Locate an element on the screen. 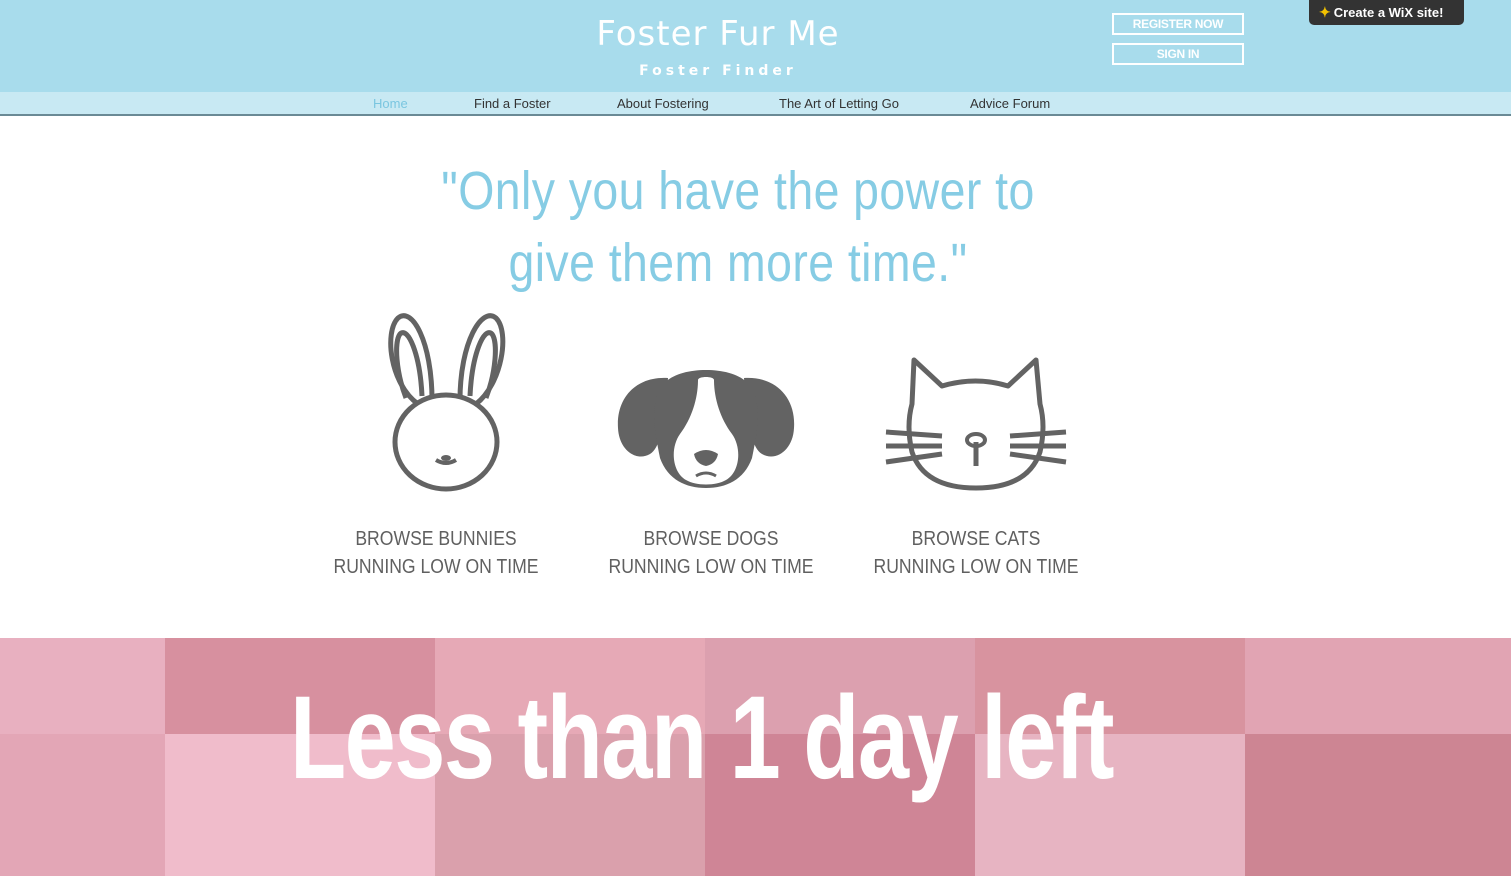  browse-bunnies-title: BROWSE BUNNIES is located at coordinates (436, 539).